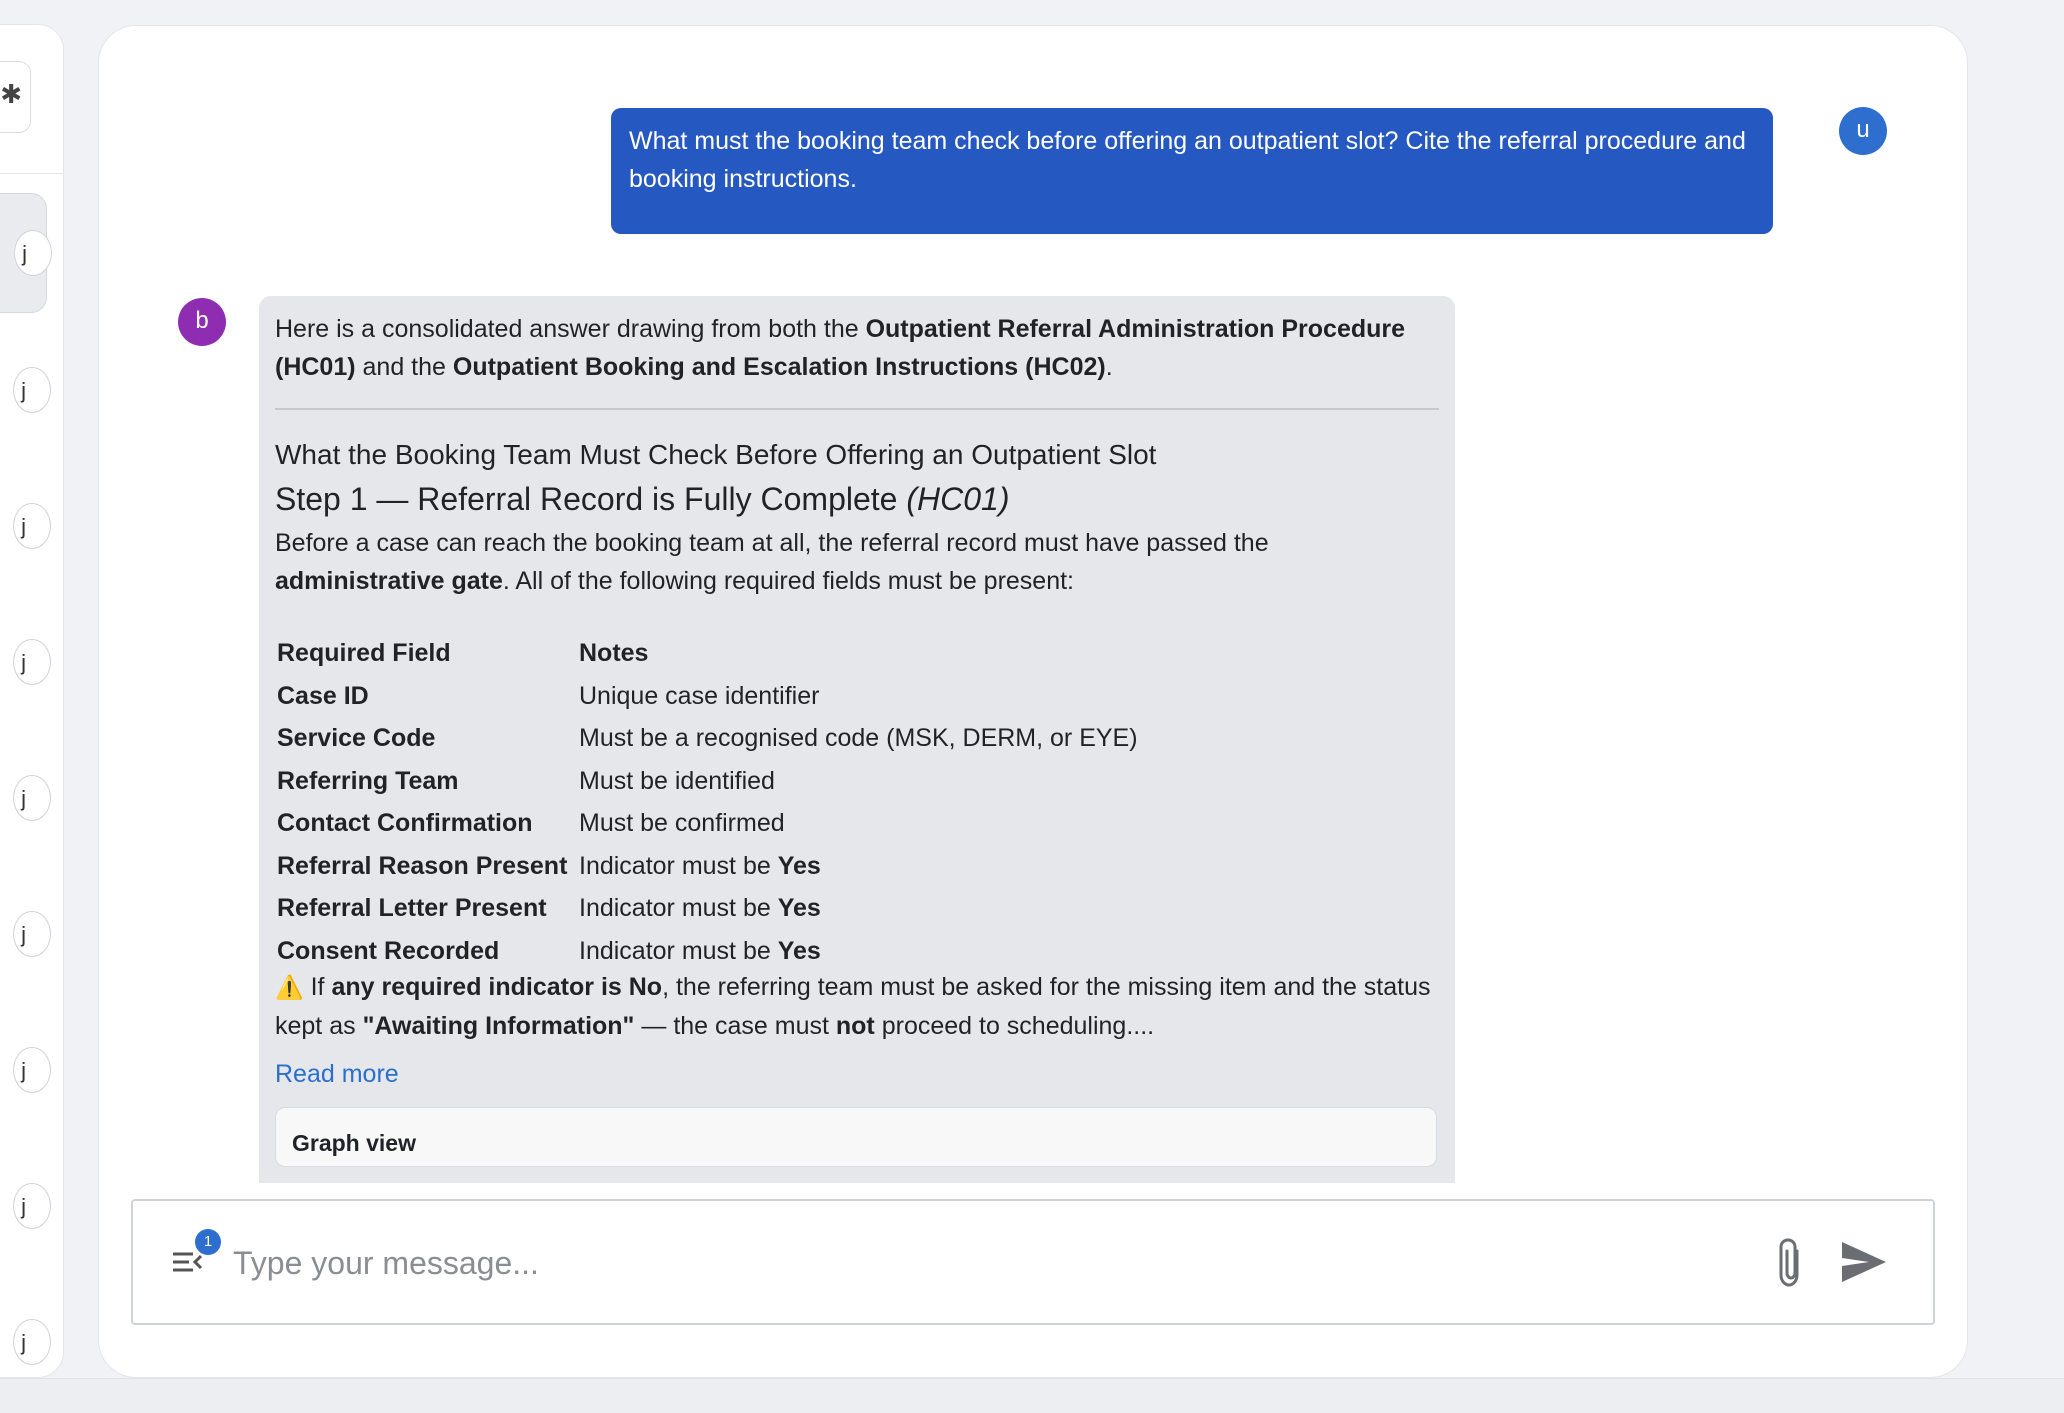  I want to click on gear-icon: ✱, so click(11, 95).